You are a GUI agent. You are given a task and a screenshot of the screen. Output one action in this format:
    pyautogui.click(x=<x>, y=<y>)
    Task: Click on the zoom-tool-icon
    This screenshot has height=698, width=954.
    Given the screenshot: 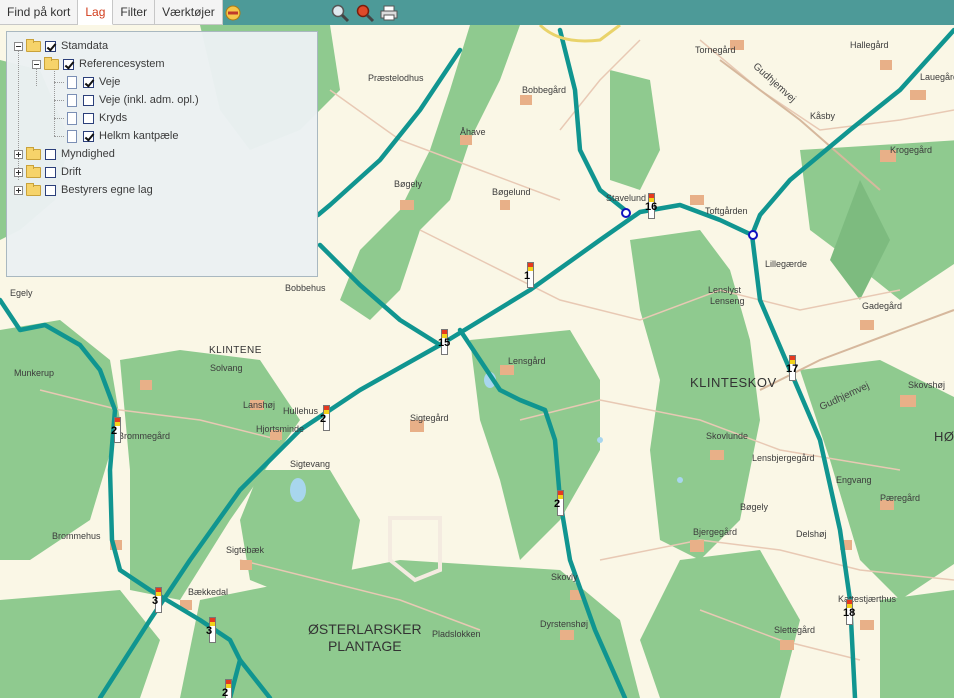 What is the action you would take?
    pyautogui.click(x=340, y=13)
    